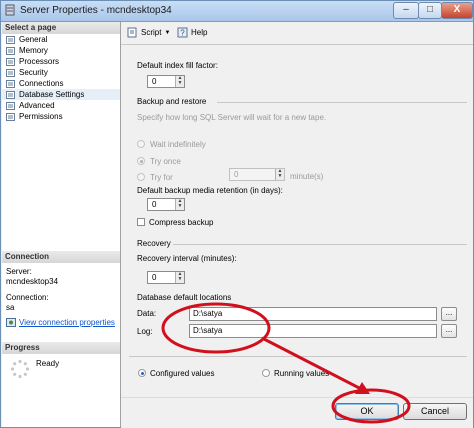  What do you see at coordinates (61, 348) in the screenshot?
I see `progress-header: Progress` at bounding box center [61, 348].